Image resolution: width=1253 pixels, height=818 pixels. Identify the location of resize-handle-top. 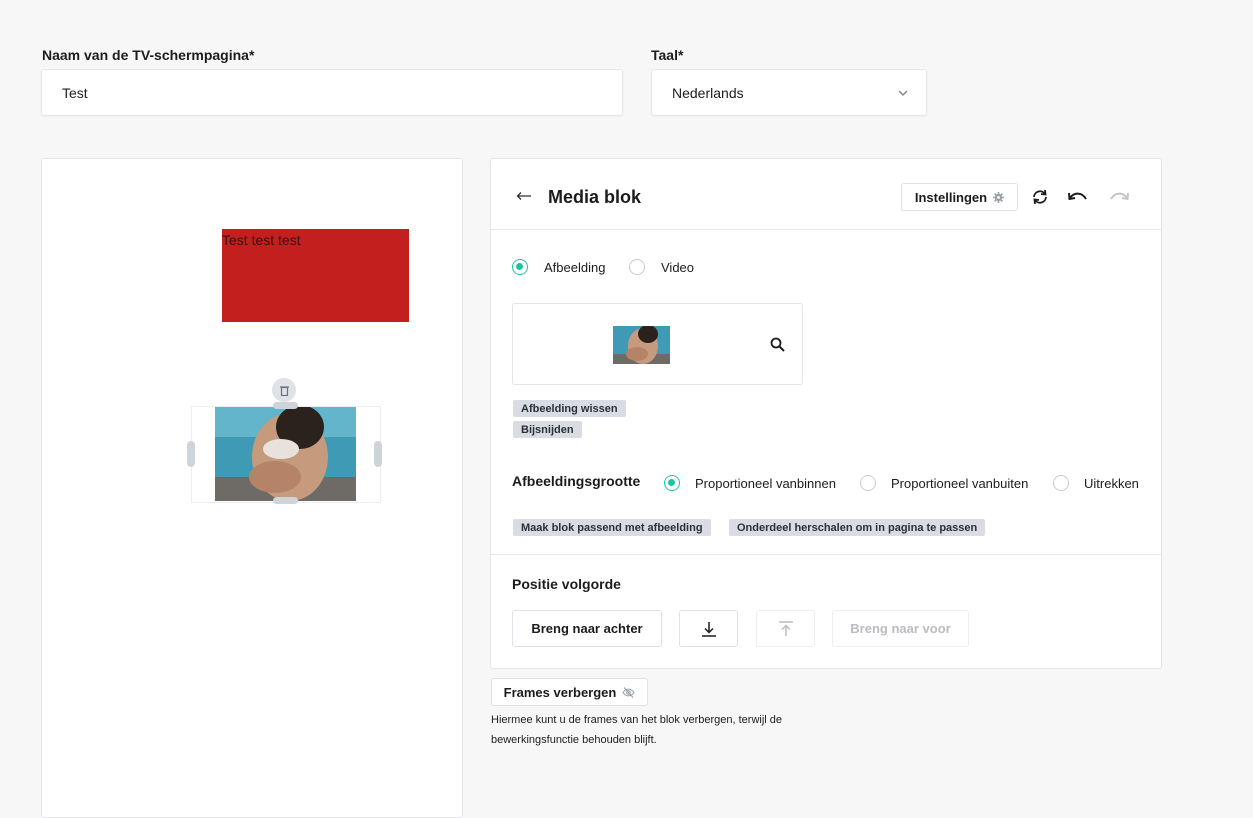
(285, 405).